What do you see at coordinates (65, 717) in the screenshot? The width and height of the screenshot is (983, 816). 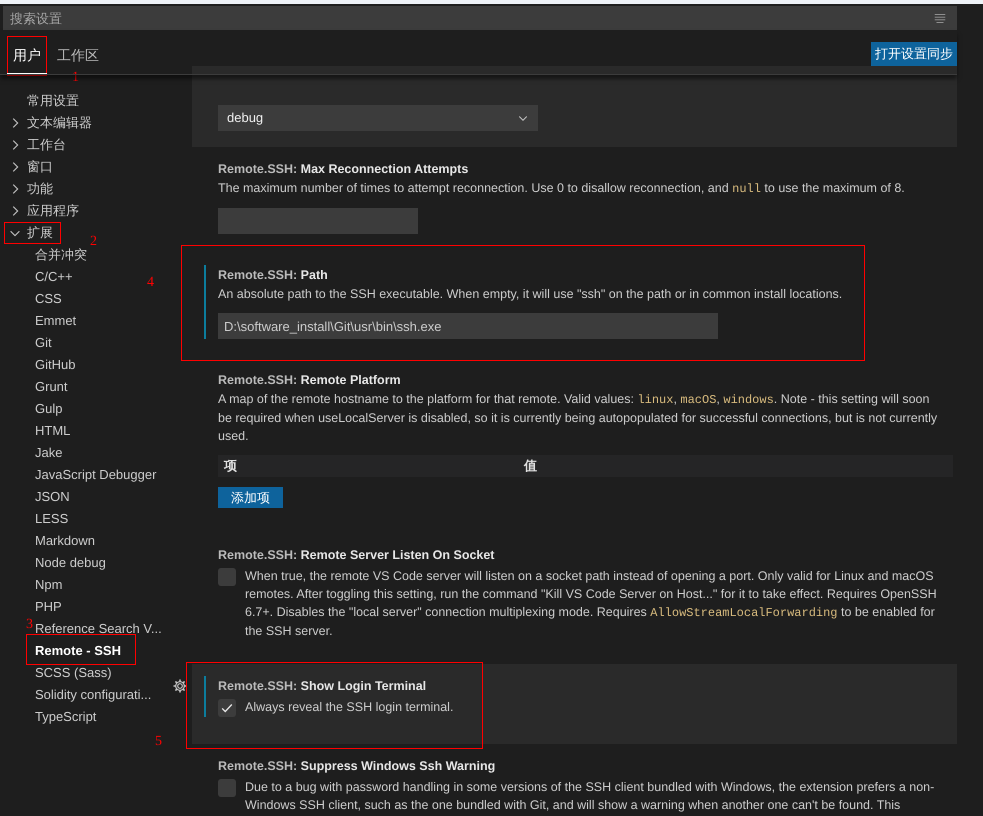 I see `sidebar-item: TypeScript` at bounding box center [65, 717].